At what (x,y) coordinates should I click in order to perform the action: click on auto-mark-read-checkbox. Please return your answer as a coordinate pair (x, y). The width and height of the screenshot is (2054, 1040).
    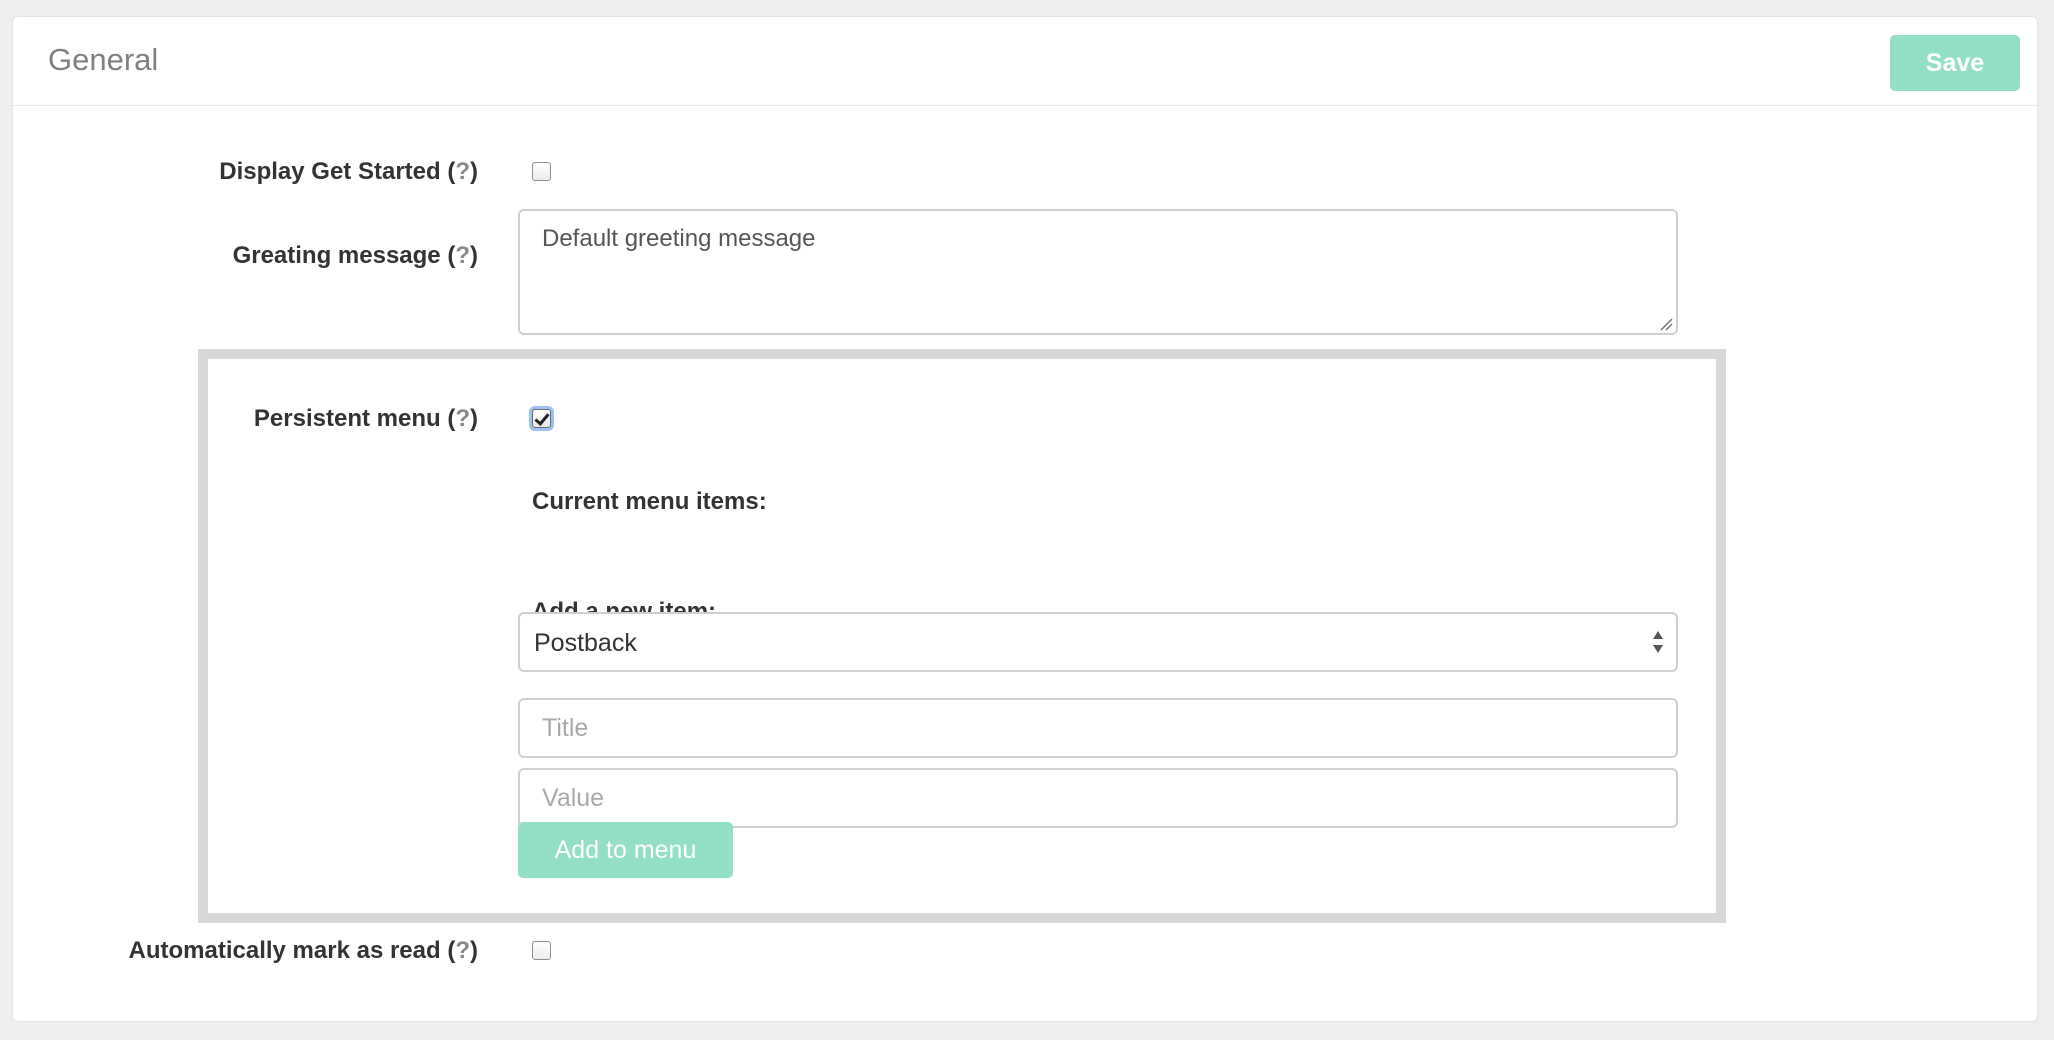
    Looking at the image, I should click on (541, 950).